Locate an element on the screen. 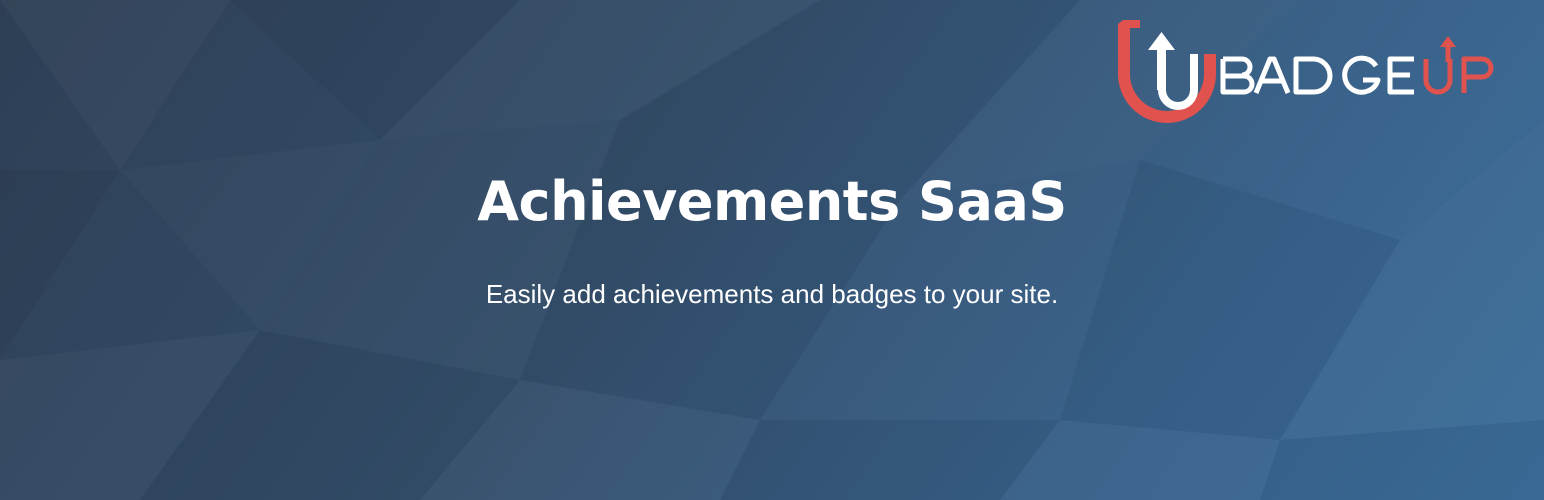  badgeup-logo is located at coordinates (1323, 69).